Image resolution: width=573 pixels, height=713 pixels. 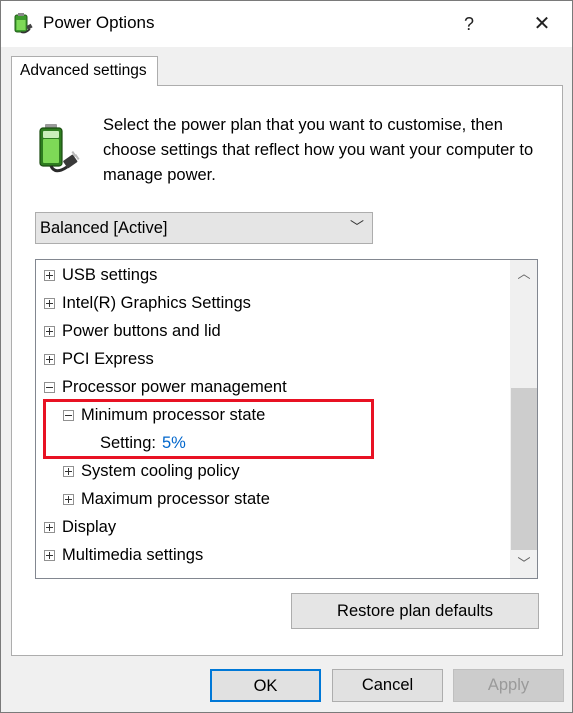 What do you see at coordinates (133, 555) in the screenshot?
I see `tree-item-label: Multimedia settings` at bounding box center [133, 555].